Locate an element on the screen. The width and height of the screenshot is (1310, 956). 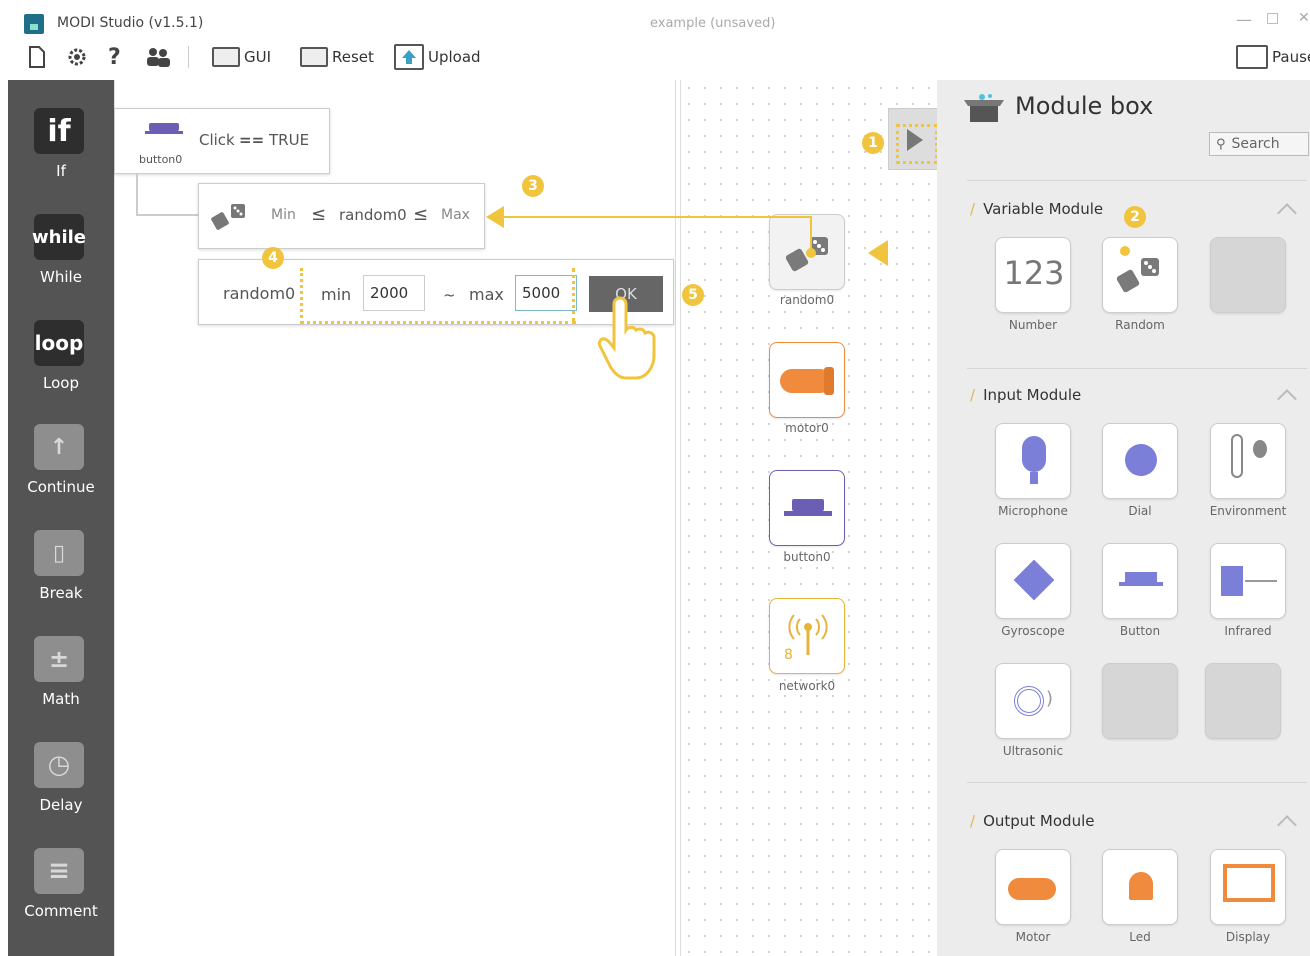
document-title: example (unsaved) is located at coordinates (713, 23).